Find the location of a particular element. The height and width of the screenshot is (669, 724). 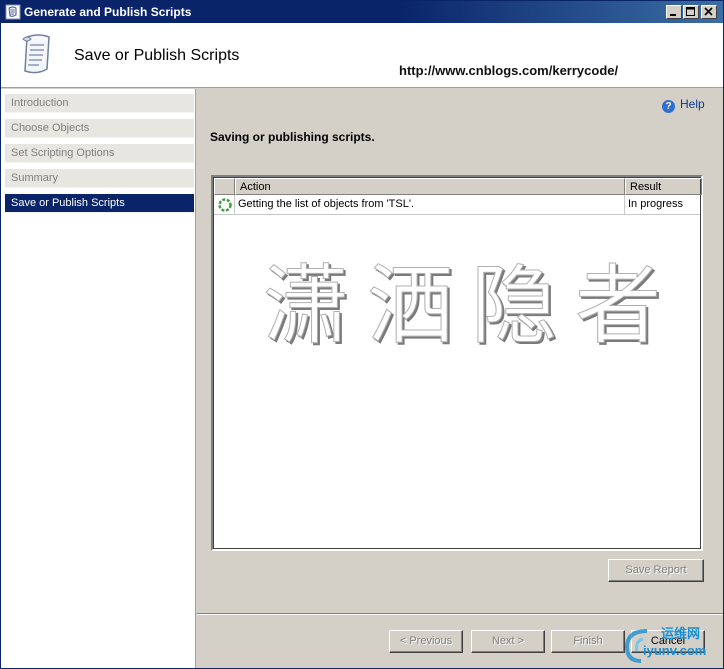

scroll-icon is located at coordinates (13, 12).